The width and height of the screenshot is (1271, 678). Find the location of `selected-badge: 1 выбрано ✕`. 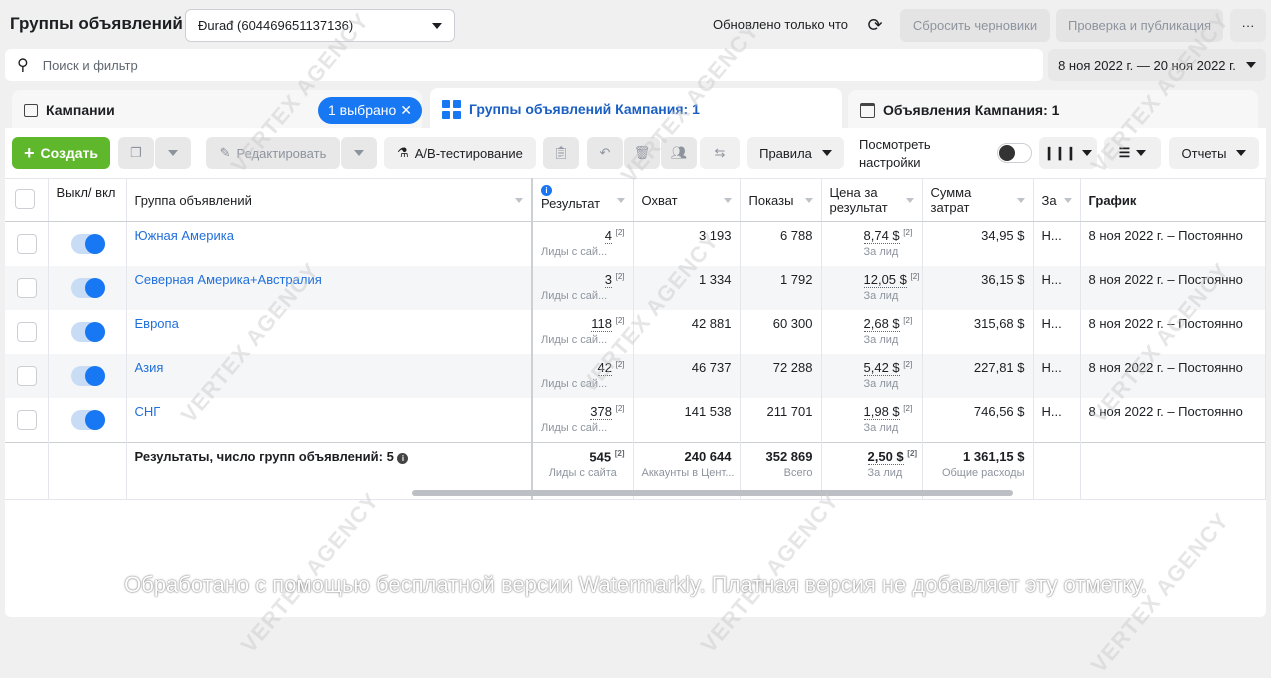

selected-badge: 1 выбрано ✕ is located at coordinates (370, 110).